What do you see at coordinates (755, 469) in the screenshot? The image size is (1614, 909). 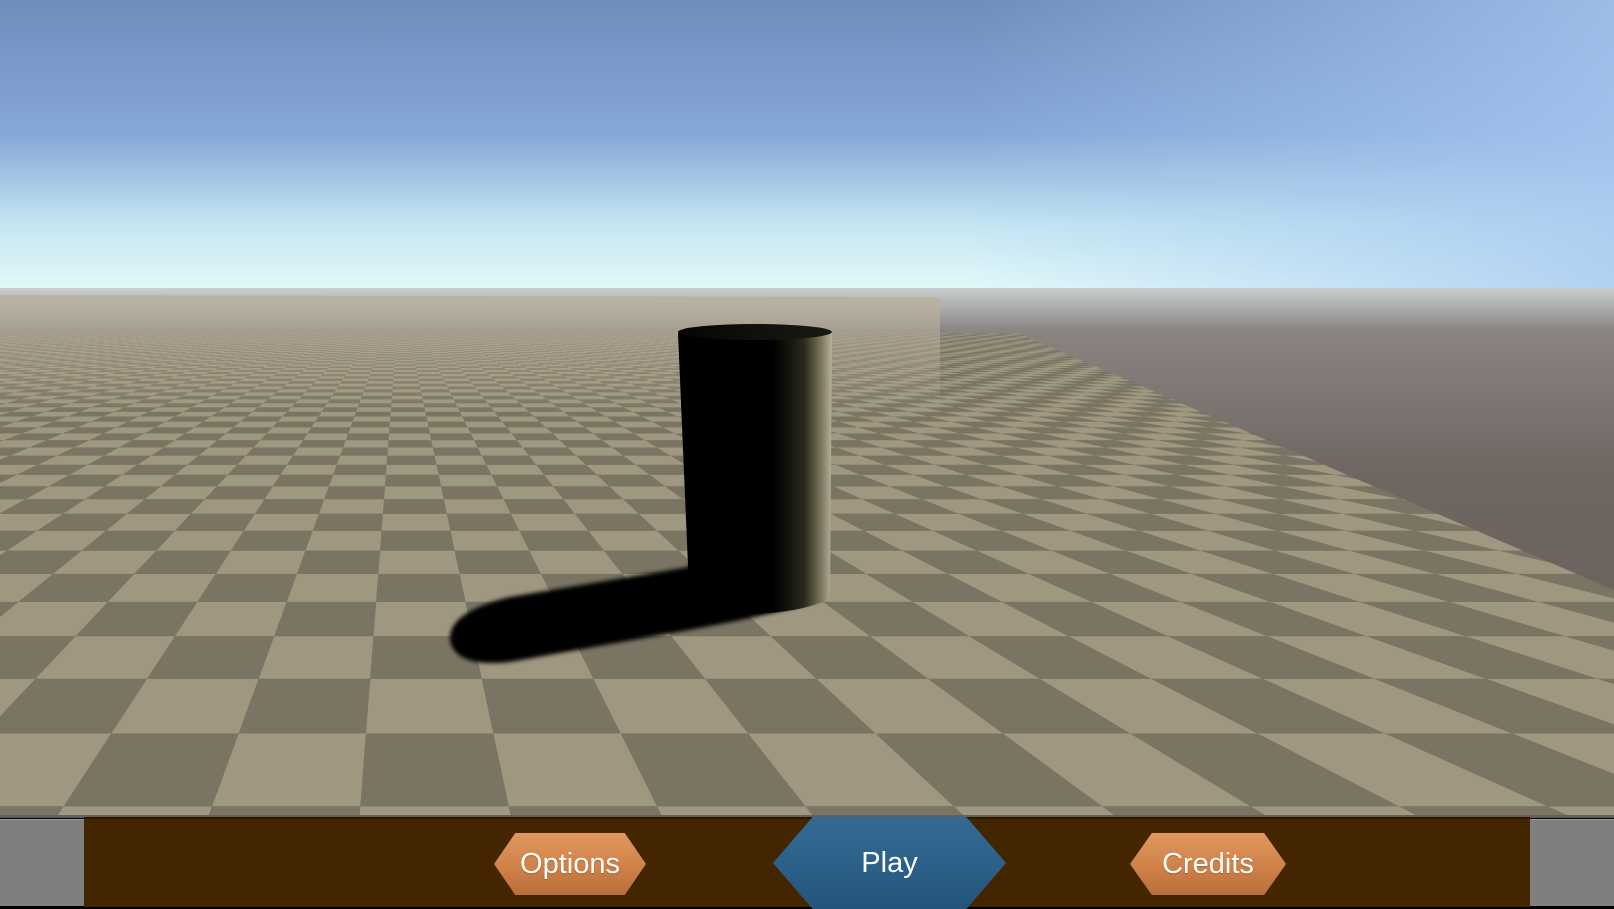 I see `cylinder-object` at bounding box center [755, 469].